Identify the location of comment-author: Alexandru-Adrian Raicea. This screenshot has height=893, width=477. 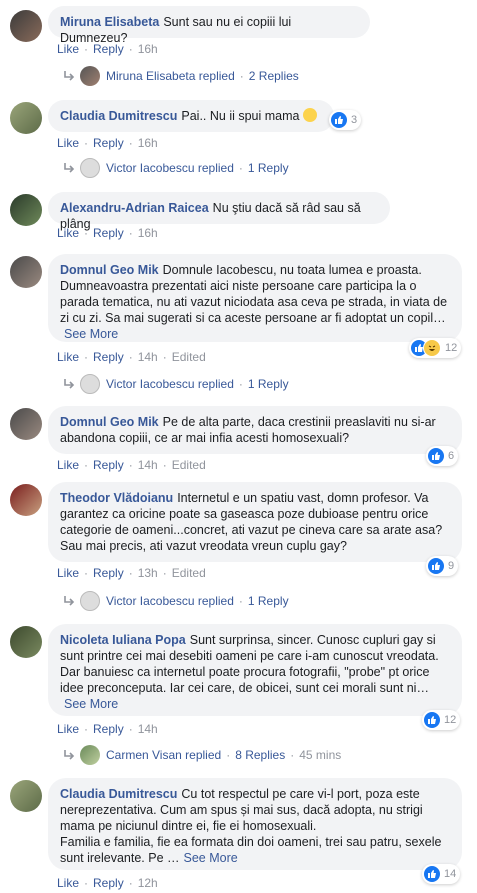
(134, 208).